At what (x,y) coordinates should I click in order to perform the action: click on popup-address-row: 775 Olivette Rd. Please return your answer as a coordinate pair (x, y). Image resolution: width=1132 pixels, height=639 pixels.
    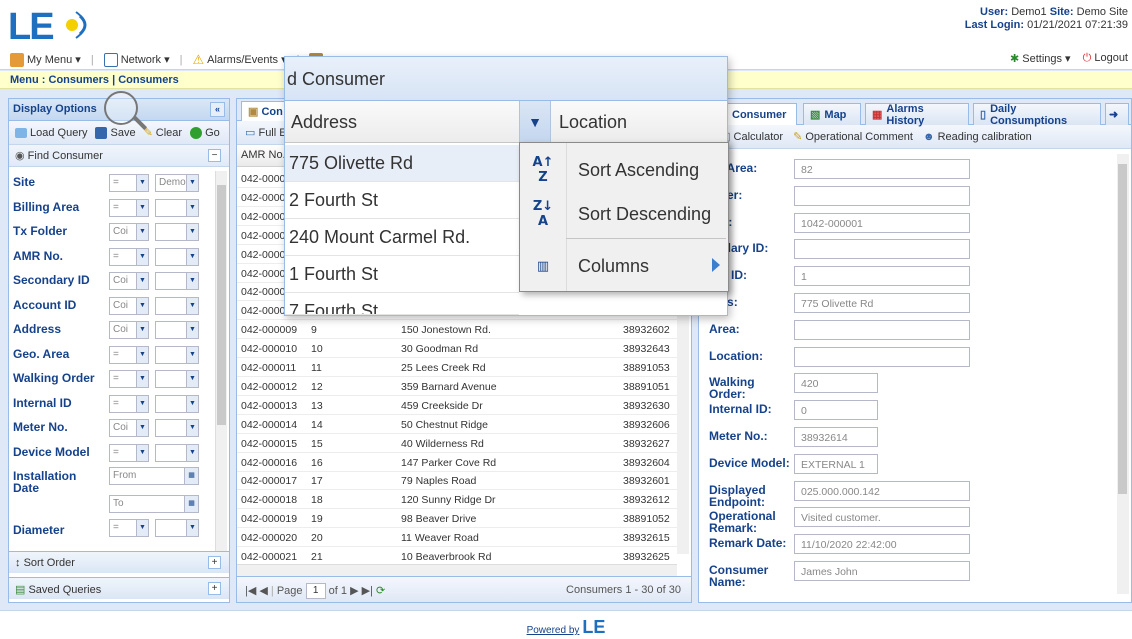
    Looking at the image, I should click on (402, 163).